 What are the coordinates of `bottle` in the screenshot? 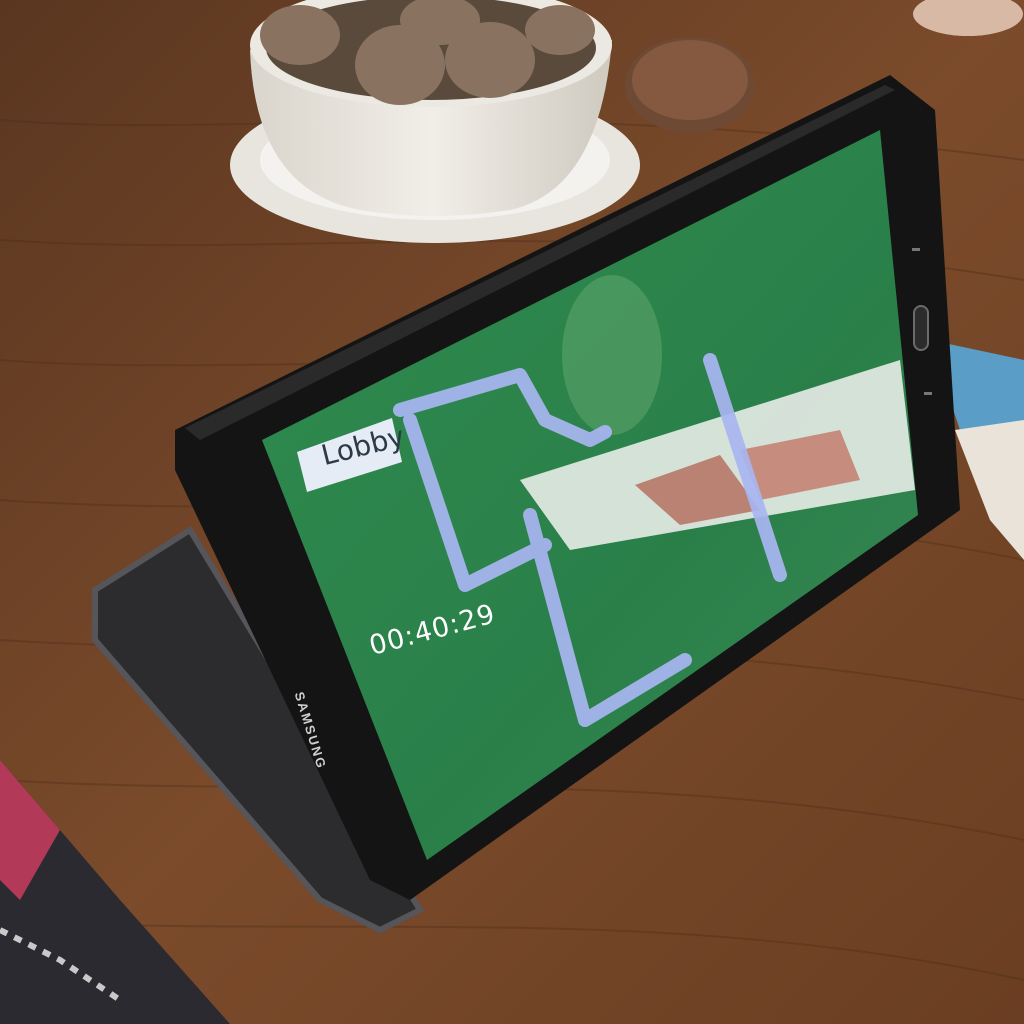 It's located at (612, 355).